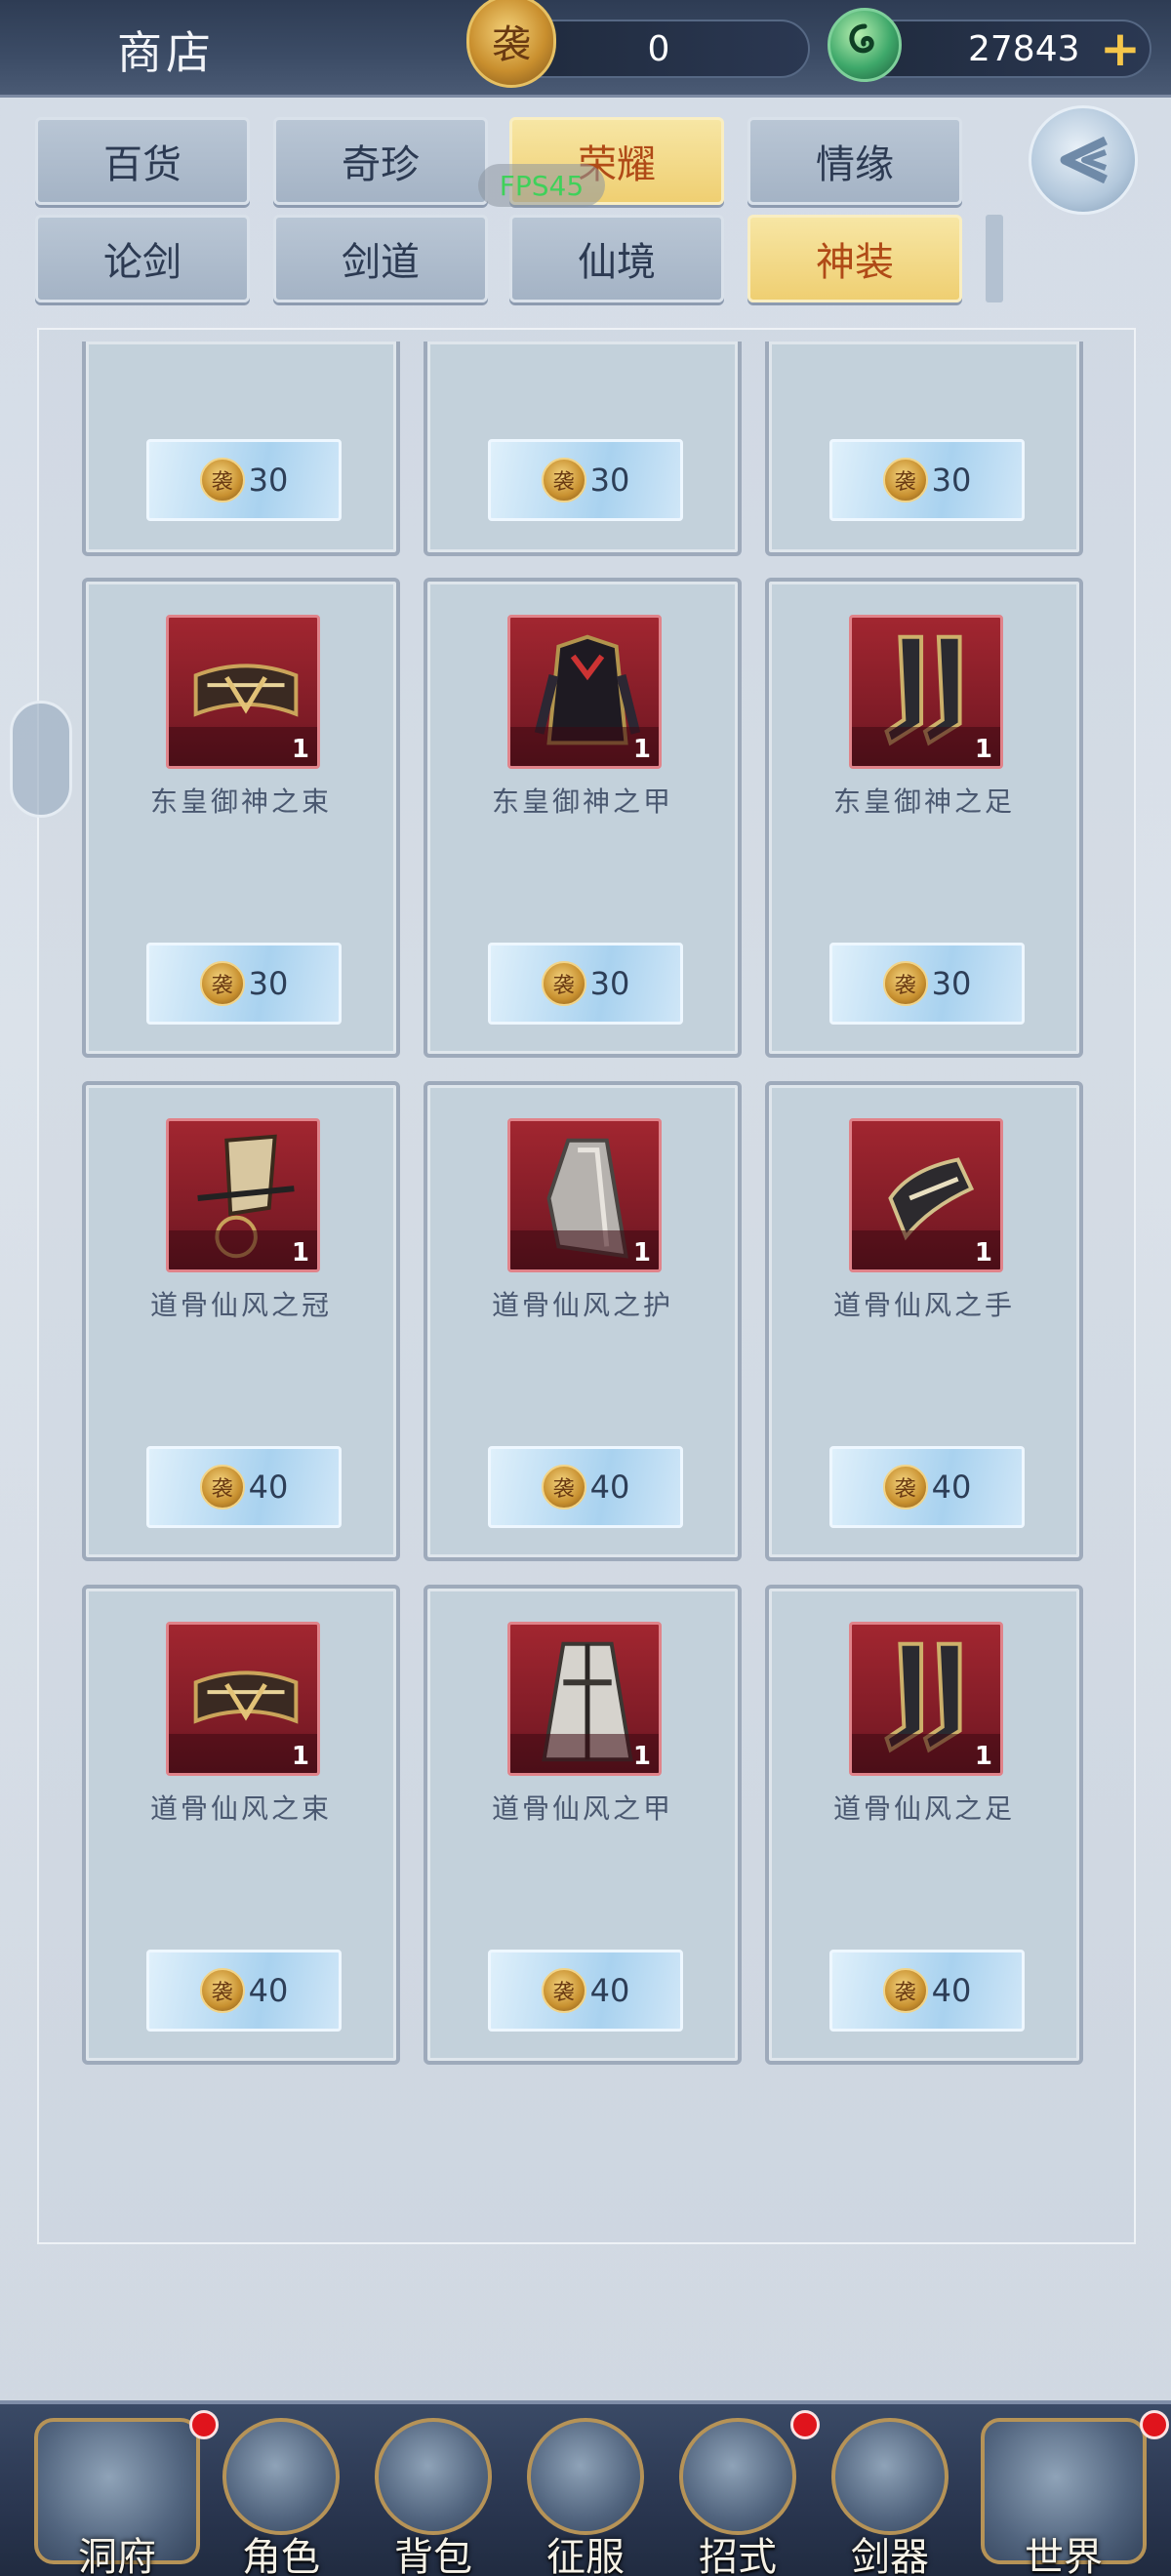 The height and width of the screenshot is (2576, 1171). What do you see at coordinates (281, 2497) in the screenshot?
I see `nav-item-1: 角色` at bounding box center [281, 2497].